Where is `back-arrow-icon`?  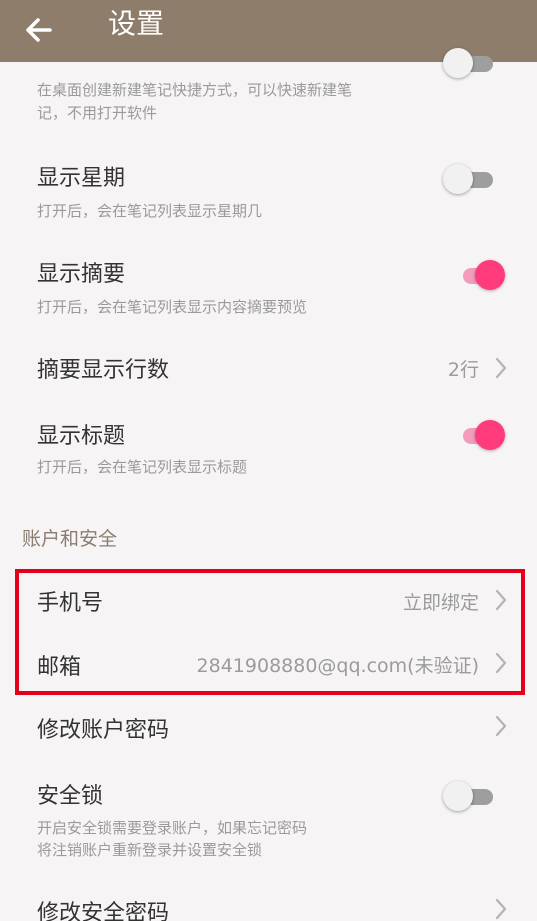
back-arrow-icon is located at coordinates (42, 30).